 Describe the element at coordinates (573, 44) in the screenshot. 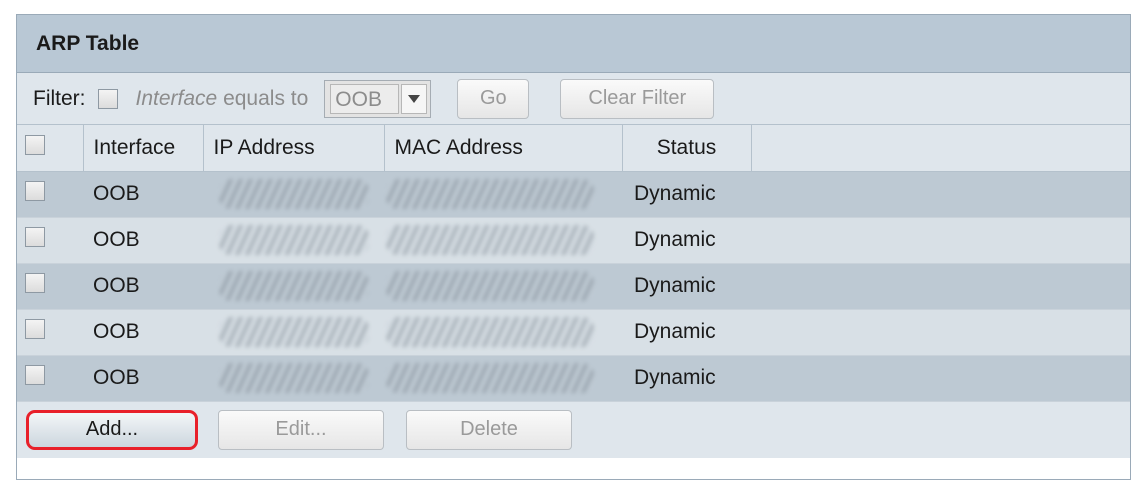

I see `panel-title: ARP Table` at that location.